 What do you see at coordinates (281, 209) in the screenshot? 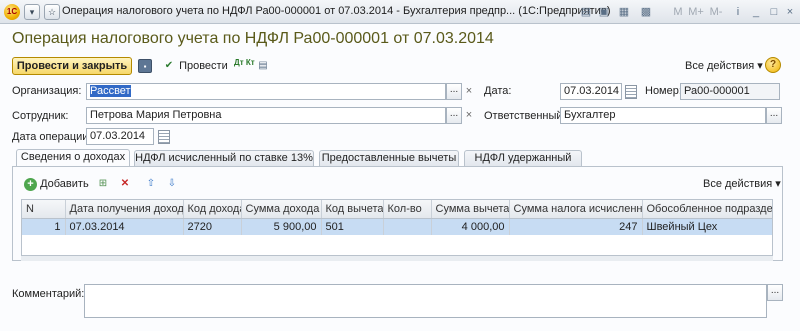
I see `column-header: Сумма дохода` at bounding box center [281, 209].